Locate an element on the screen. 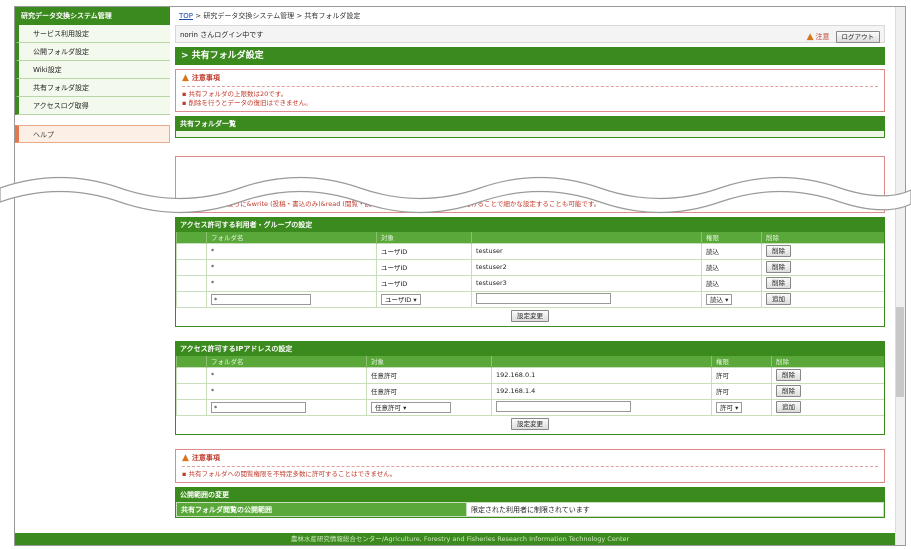  permission-select: 許可 ▾ is located at coordinates (729, 407).